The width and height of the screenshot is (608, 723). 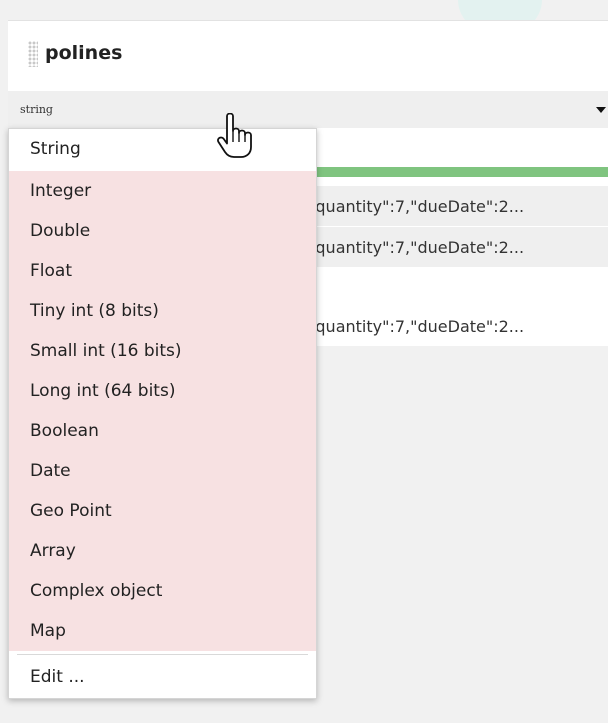 I want to click on type-select-value: string, so click(x=36, y=109).